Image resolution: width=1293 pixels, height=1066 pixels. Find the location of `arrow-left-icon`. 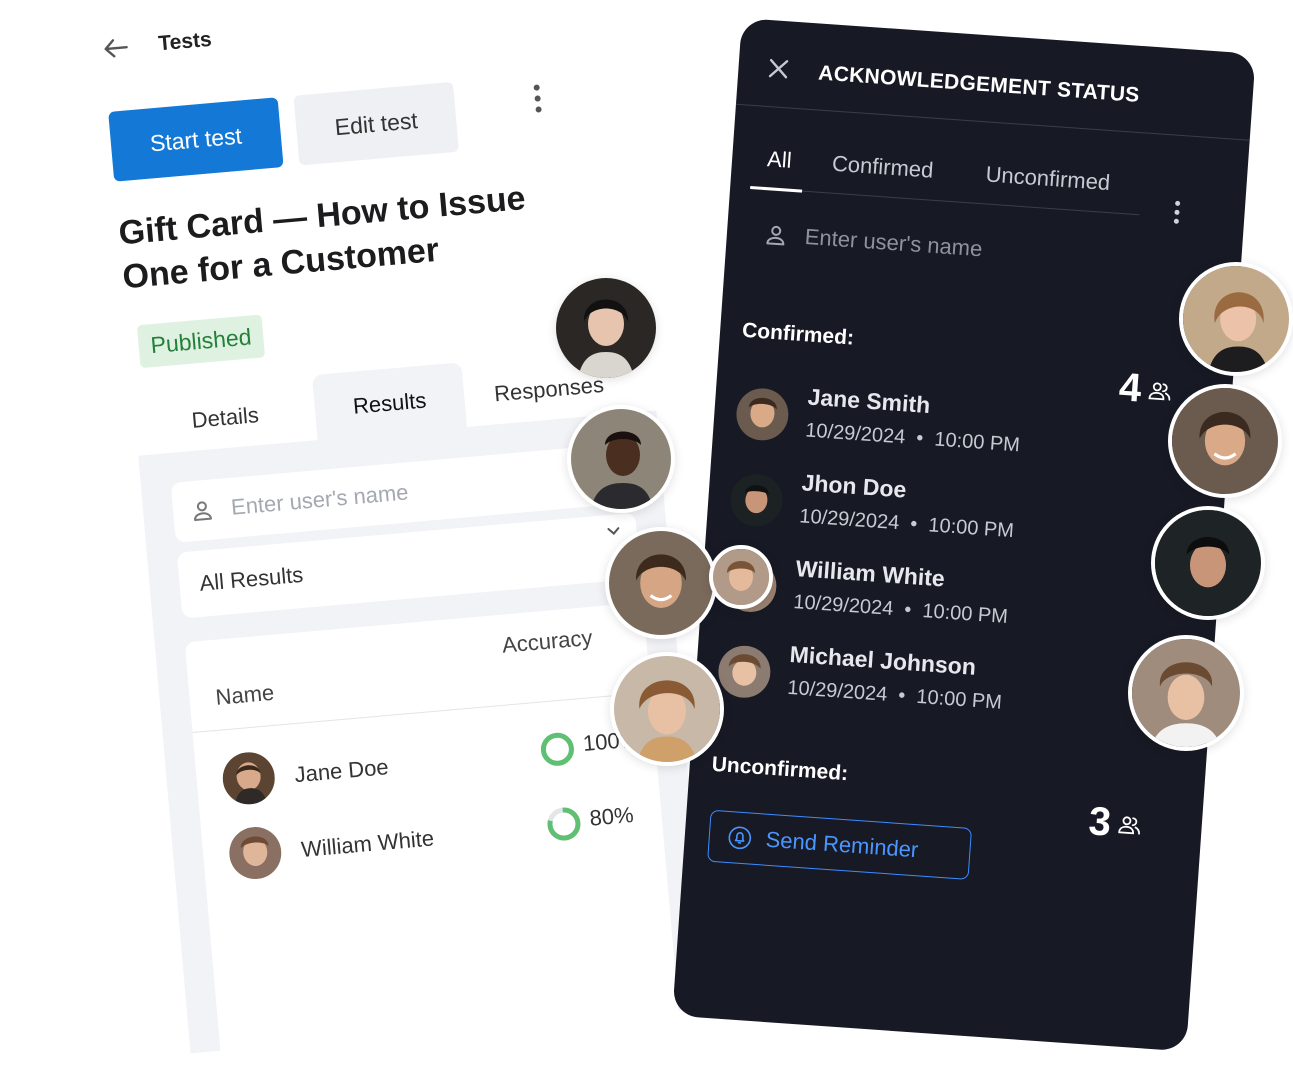

arrow-left-icon is located at coordinates (116, 48).